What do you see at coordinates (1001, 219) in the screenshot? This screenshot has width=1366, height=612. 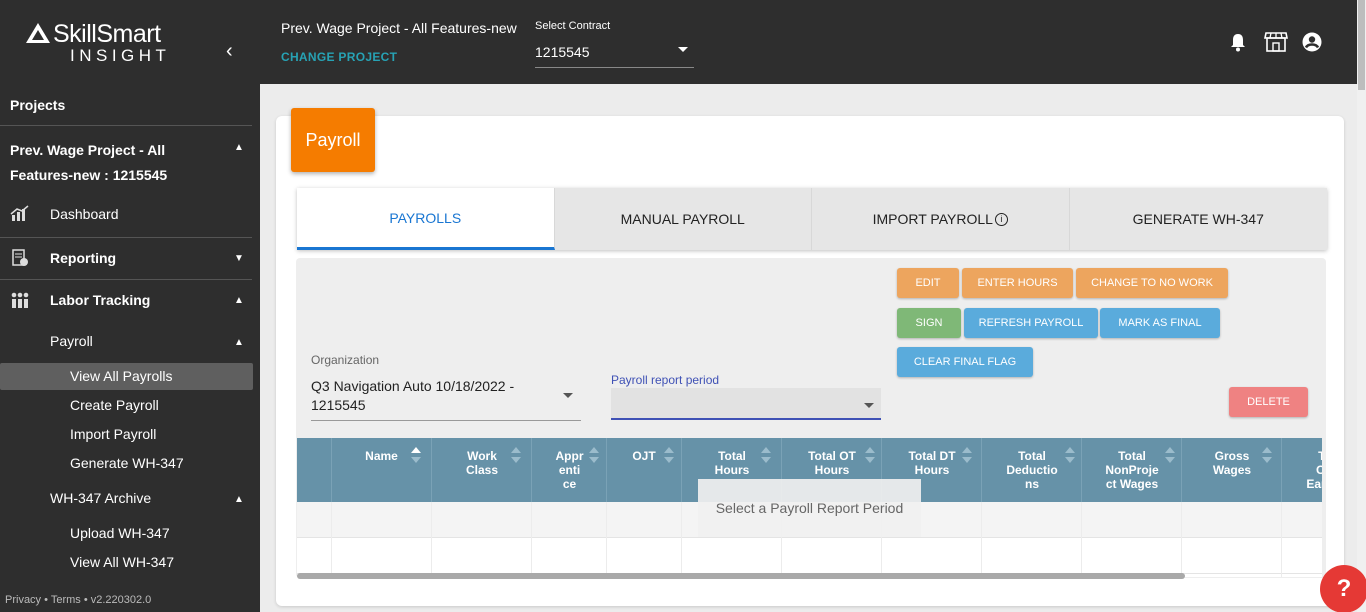 I see `info-icon: i` at bounding box center [1001, 219].